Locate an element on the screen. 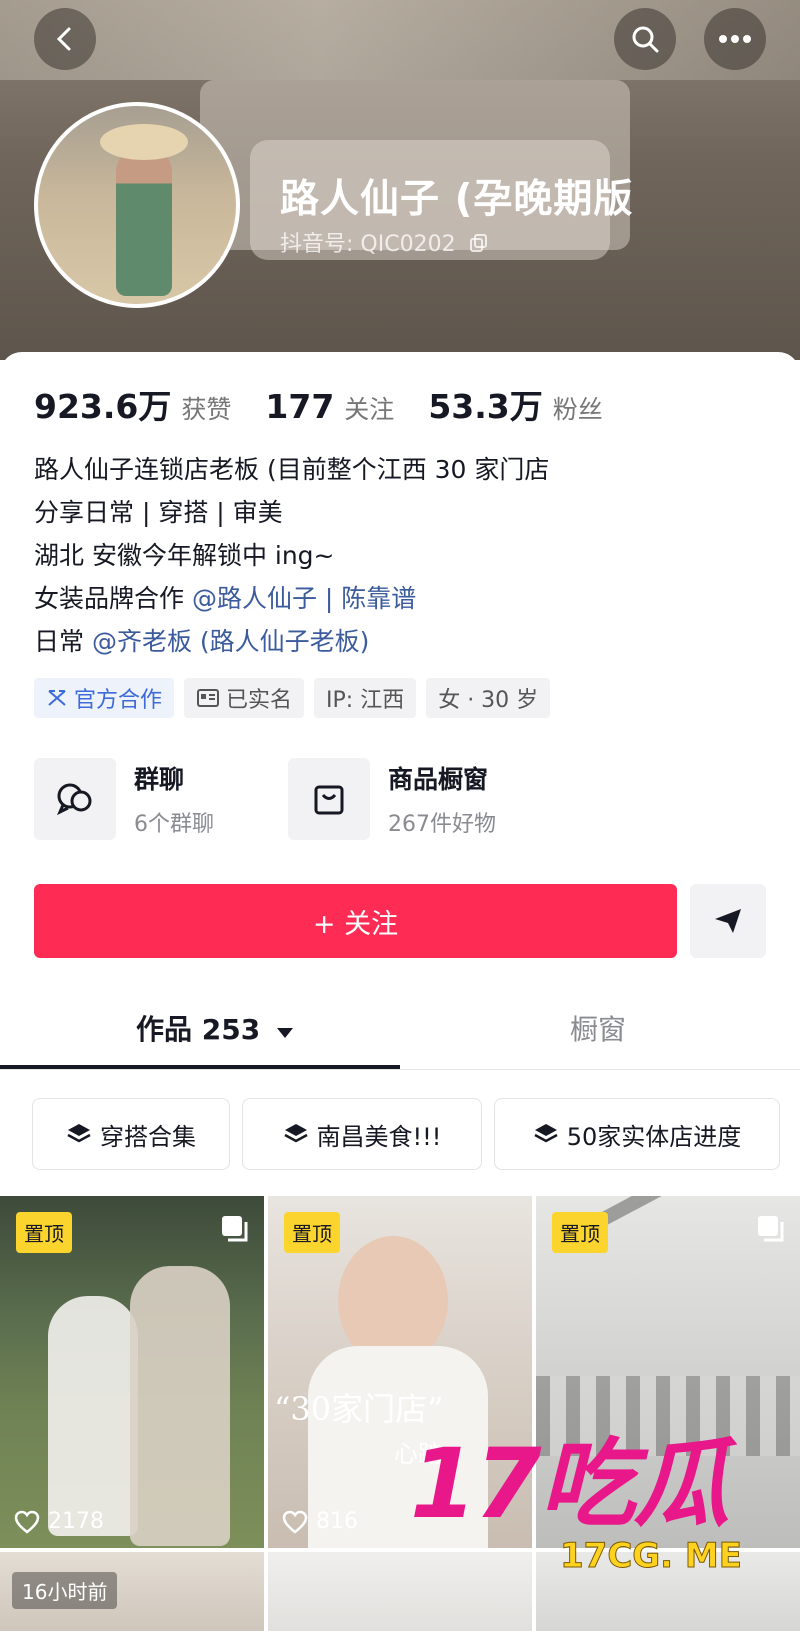 The width and height of the screenshot is (800, 1631). video-time-badge: 16小时前 is located at coordinates (65, 1590).